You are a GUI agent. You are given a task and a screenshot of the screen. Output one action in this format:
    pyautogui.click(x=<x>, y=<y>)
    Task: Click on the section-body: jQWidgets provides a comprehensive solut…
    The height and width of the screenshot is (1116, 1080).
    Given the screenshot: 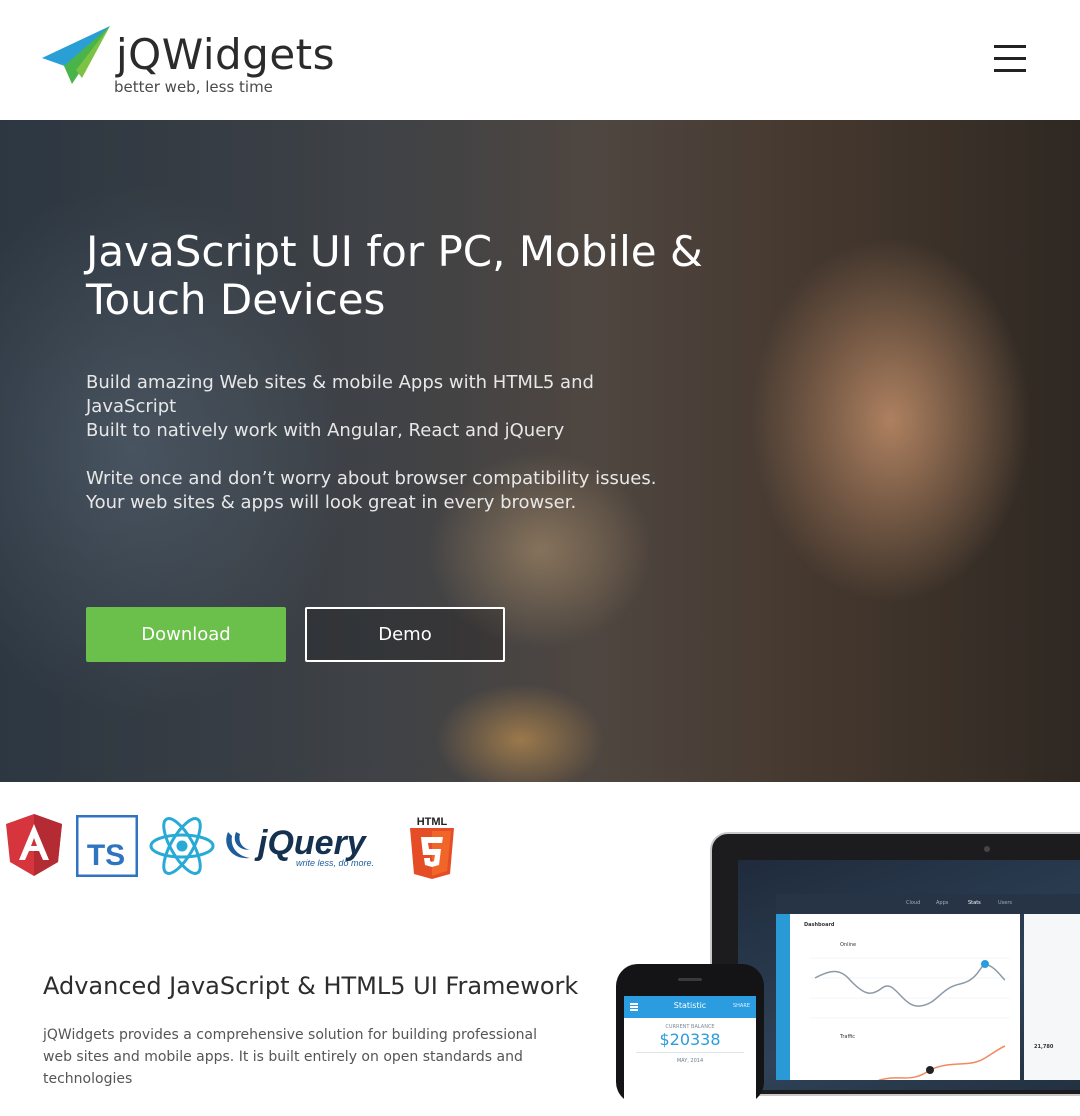 What is the action you would take?
    pyautogui.click(x=290, y=1057)
    